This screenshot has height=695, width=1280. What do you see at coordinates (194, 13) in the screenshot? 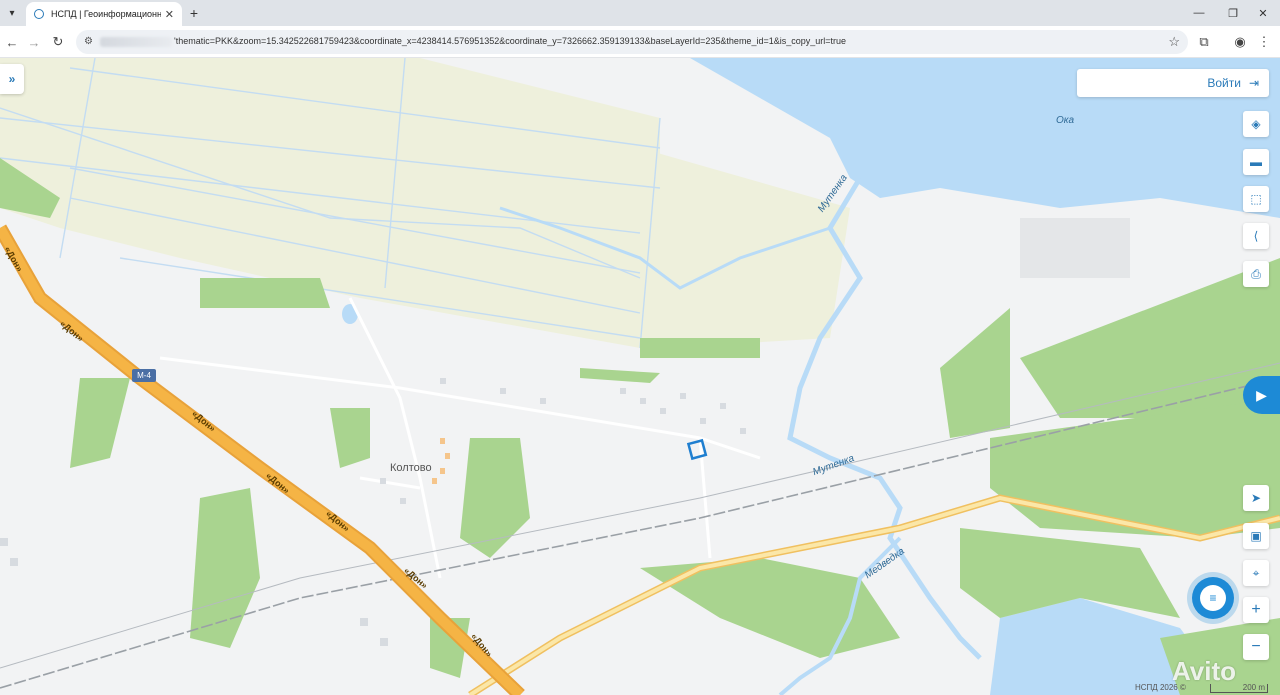
I see `new-tab-button: +` at bounding box center [194, 13].